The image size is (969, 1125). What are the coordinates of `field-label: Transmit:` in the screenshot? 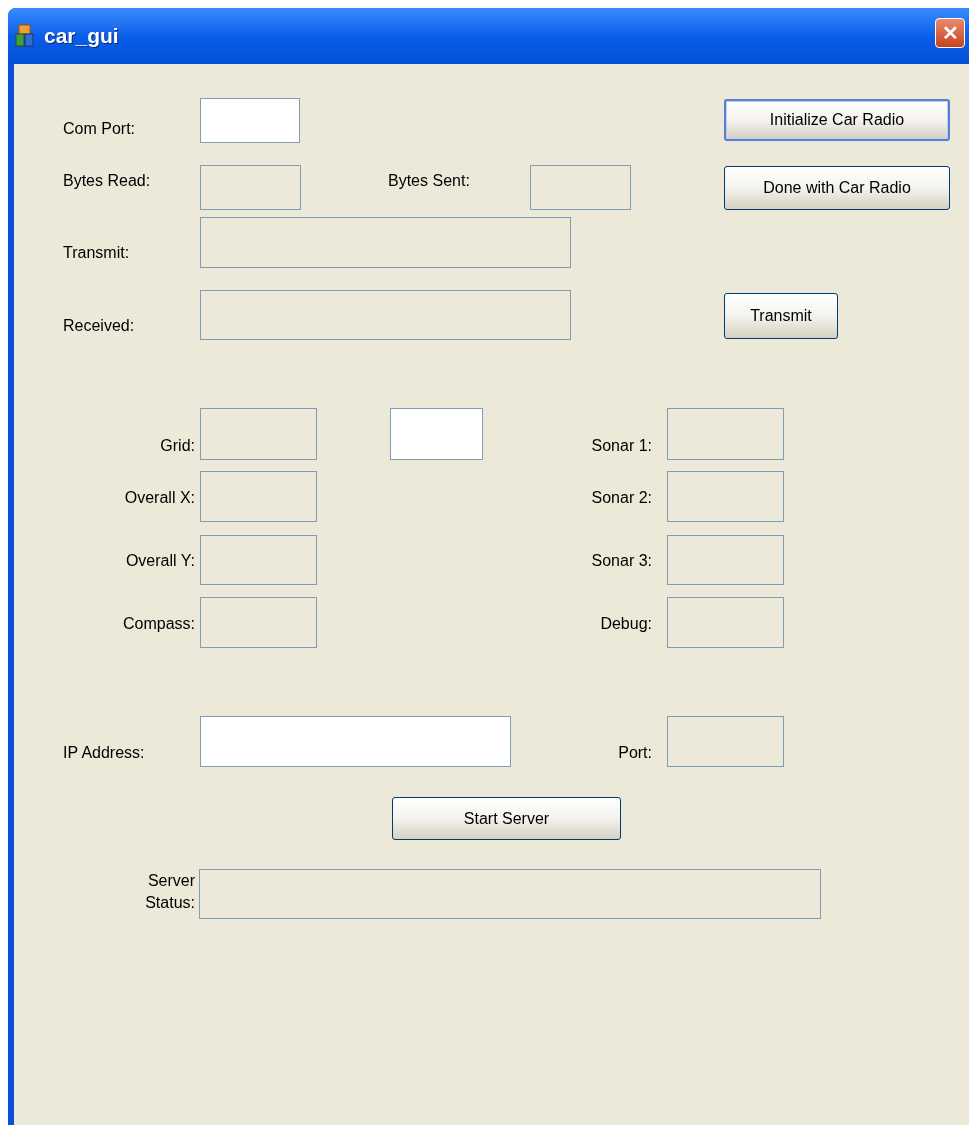 It's located at (97, 253).